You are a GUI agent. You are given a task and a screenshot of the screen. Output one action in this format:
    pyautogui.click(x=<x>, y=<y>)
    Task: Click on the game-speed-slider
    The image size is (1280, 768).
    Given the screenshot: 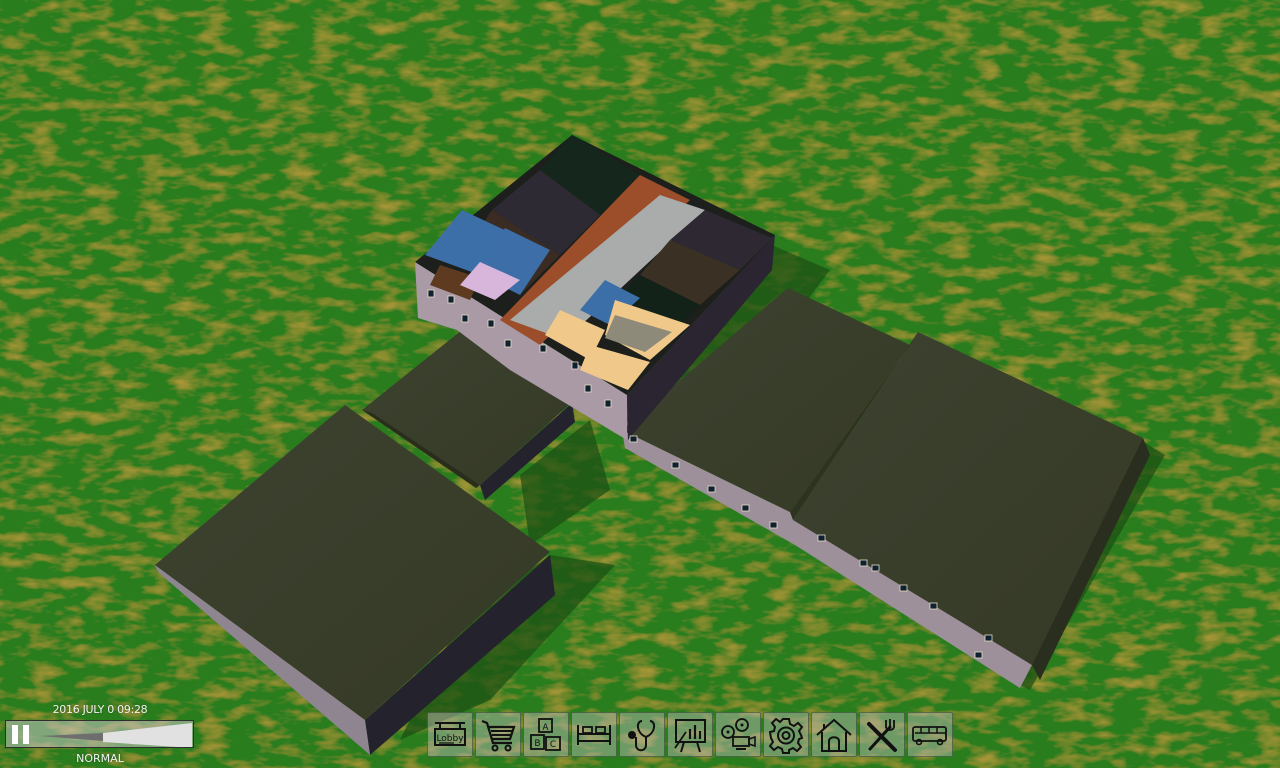 What is the action you would take?
    pyautogui.click(x=116, y=734)
    